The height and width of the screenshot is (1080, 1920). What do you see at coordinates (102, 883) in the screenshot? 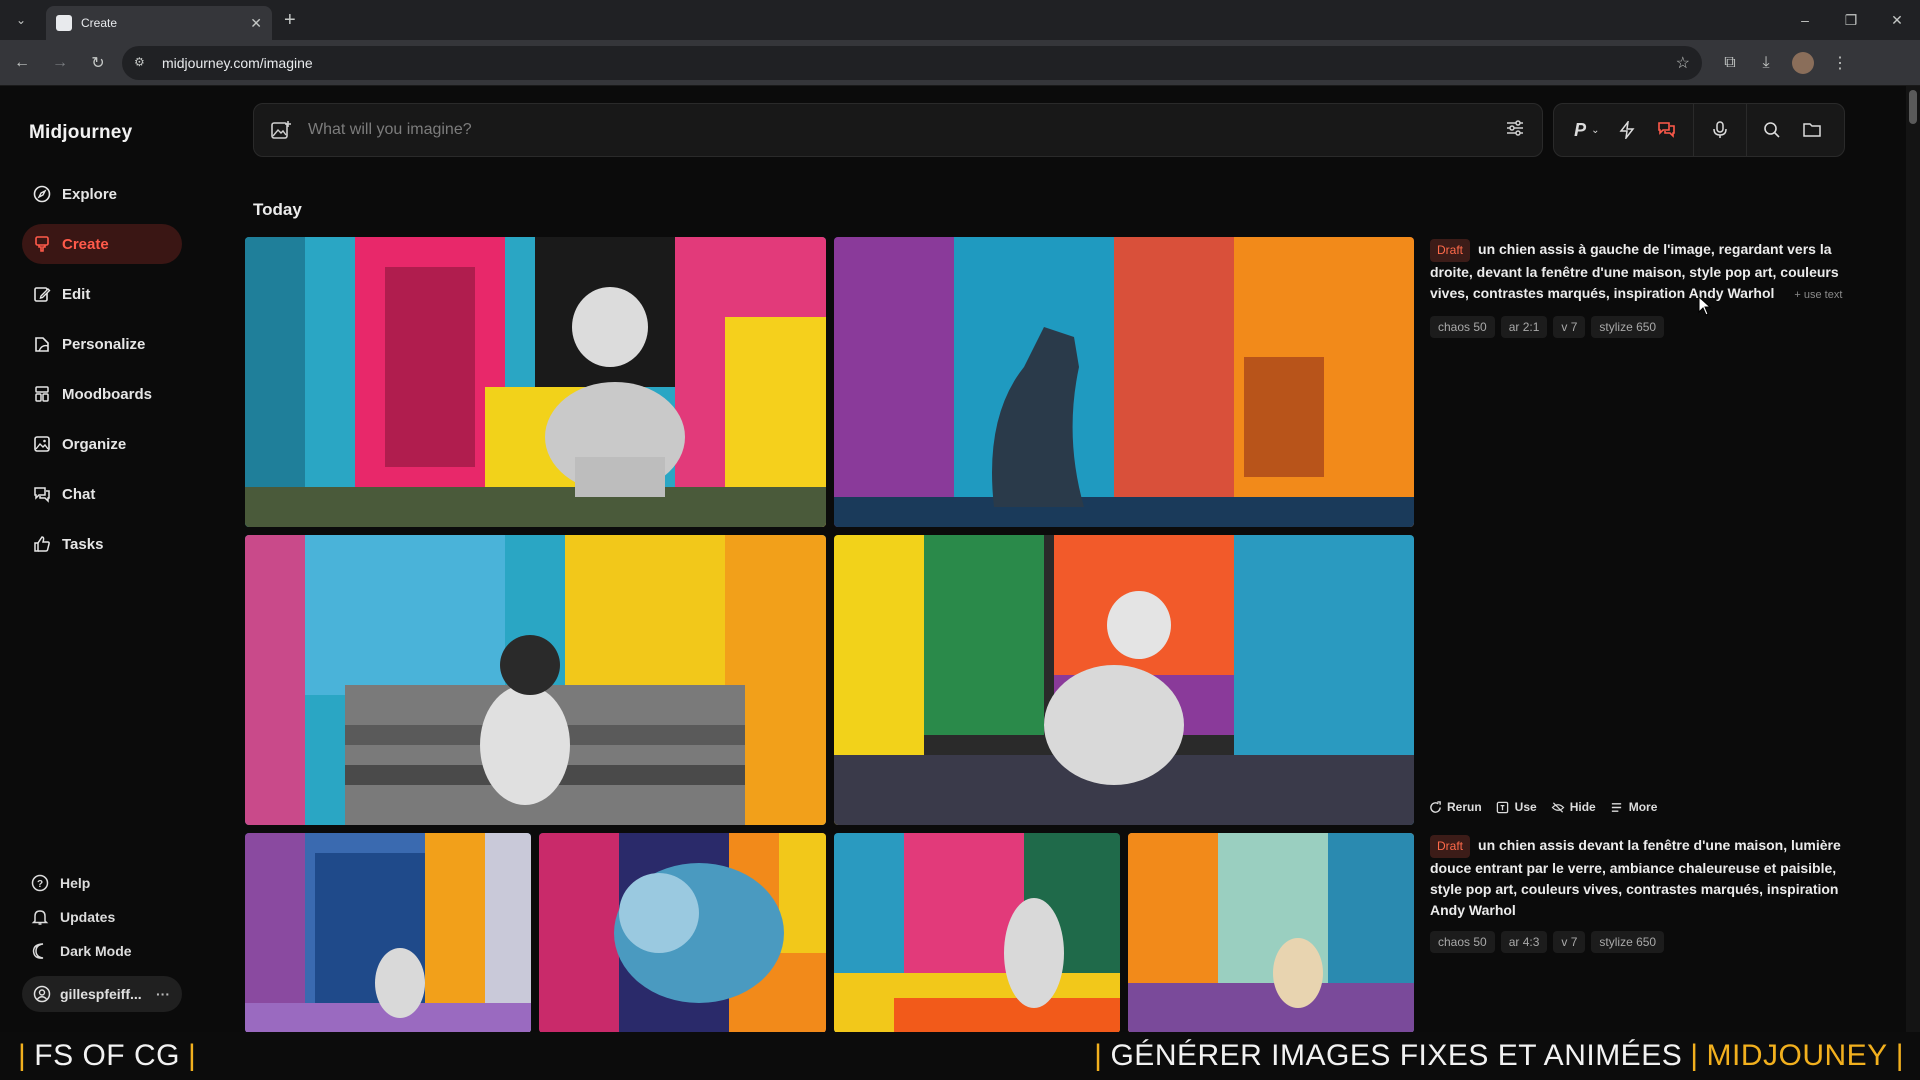
I see `sidebar-item-help: ? Help` at bounding box center [102, 883].